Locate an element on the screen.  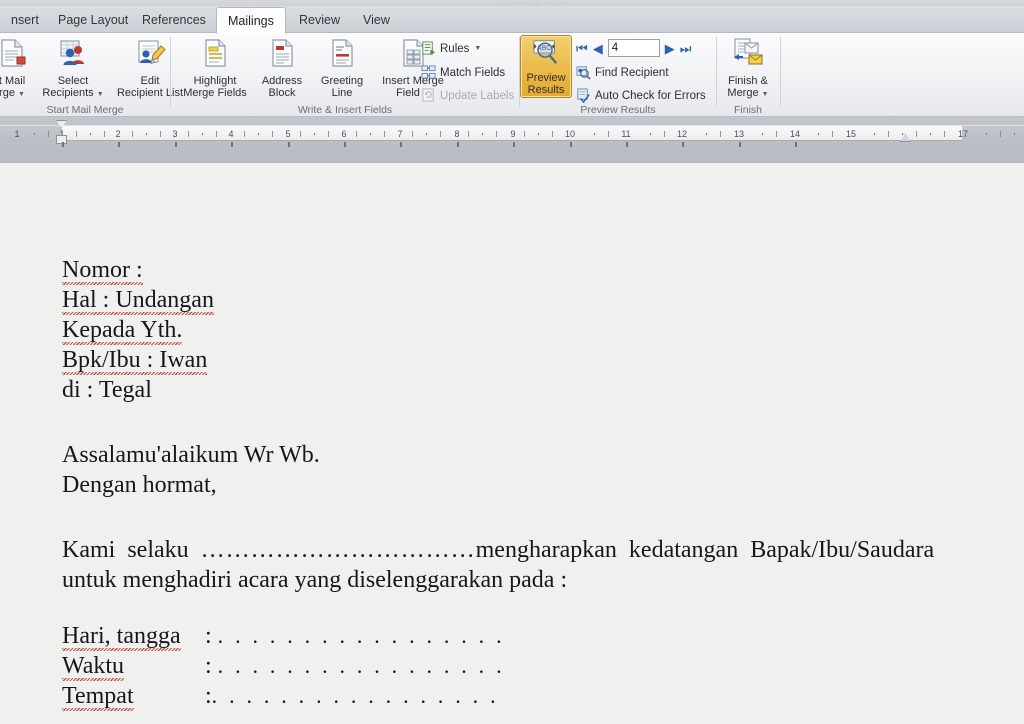
preview-results-button: ABC Preview Results is located at coordinates (546, 66).